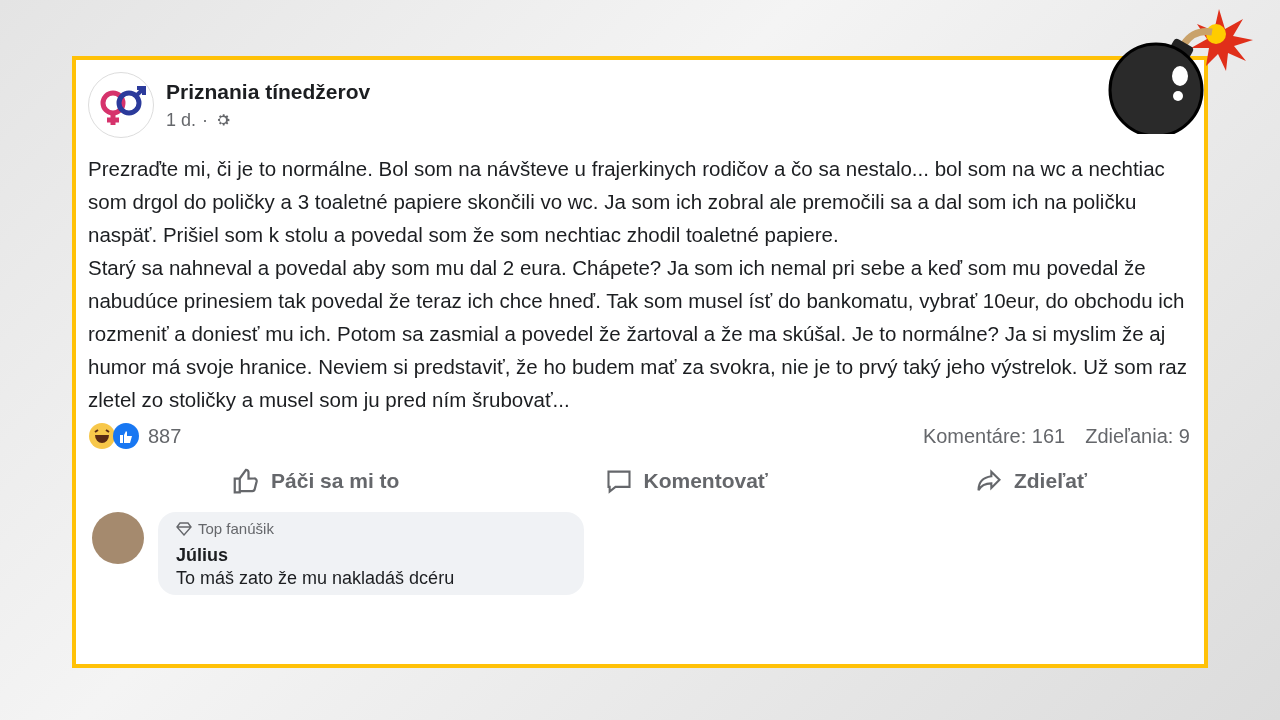  What do you see at coordinates (686, 481) in the screenshot?
I see `comment-button: Komentovať` at bounding box center [686, 481].